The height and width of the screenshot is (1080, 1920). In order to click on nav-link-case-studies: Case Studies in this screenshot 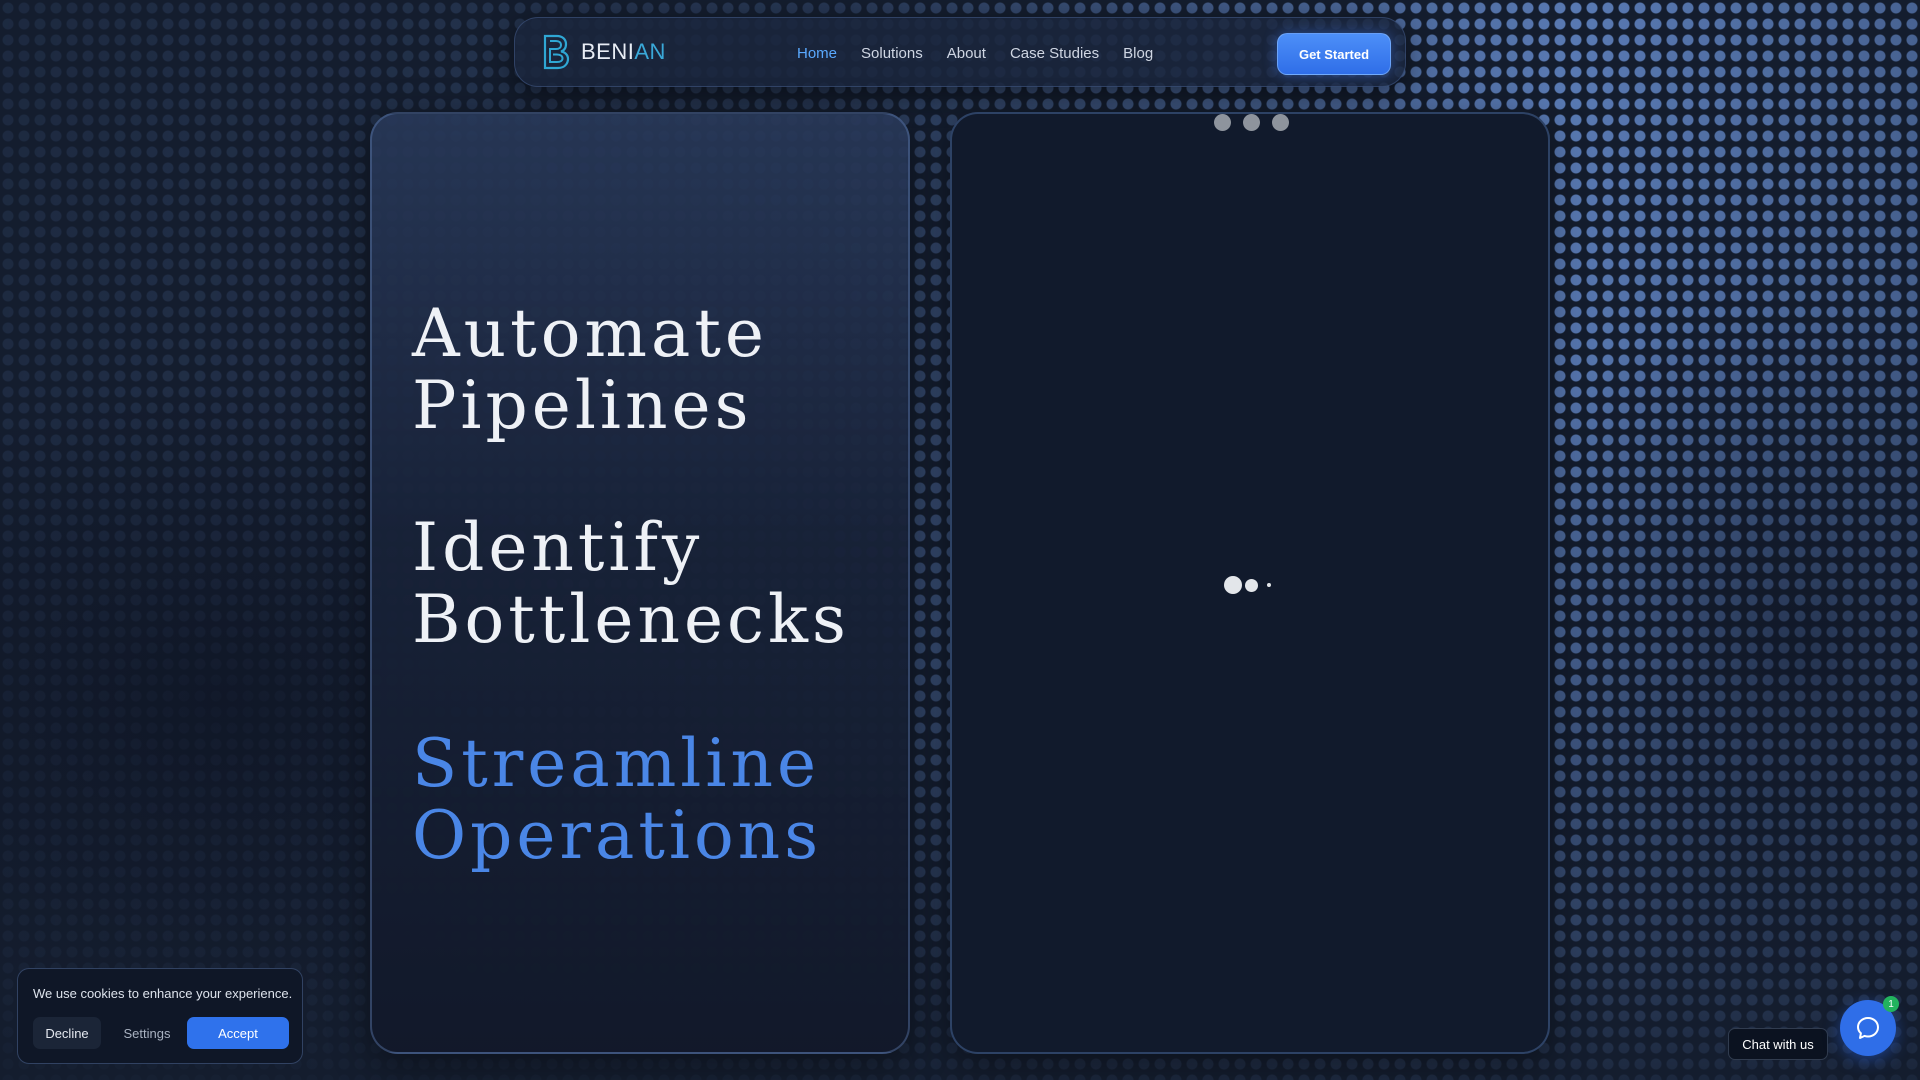, I will do `click(1054, 53)`.